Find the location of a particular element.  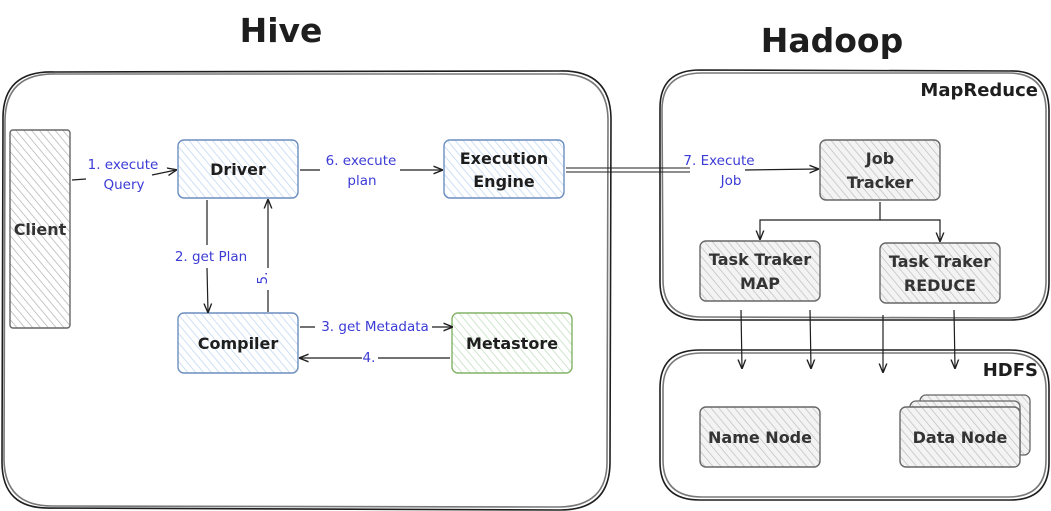

hadoop-title: Hadoop is located at coordinates (832, 40).